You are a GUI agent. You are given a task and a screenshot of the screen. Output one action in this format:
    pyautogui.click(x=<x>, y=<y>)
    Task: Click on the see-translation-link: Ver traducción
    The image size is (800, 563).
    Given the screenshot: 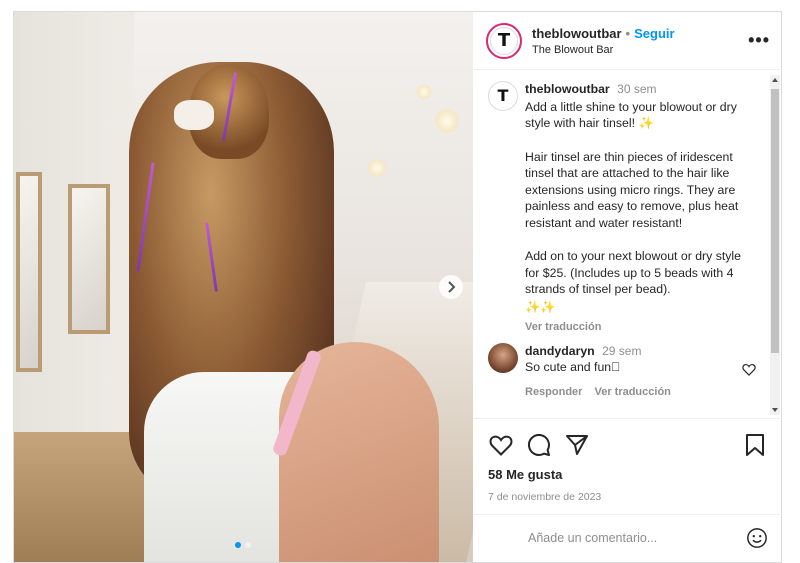 What is the action you would take?
    pyautogui.click(x=641, y=327)
    